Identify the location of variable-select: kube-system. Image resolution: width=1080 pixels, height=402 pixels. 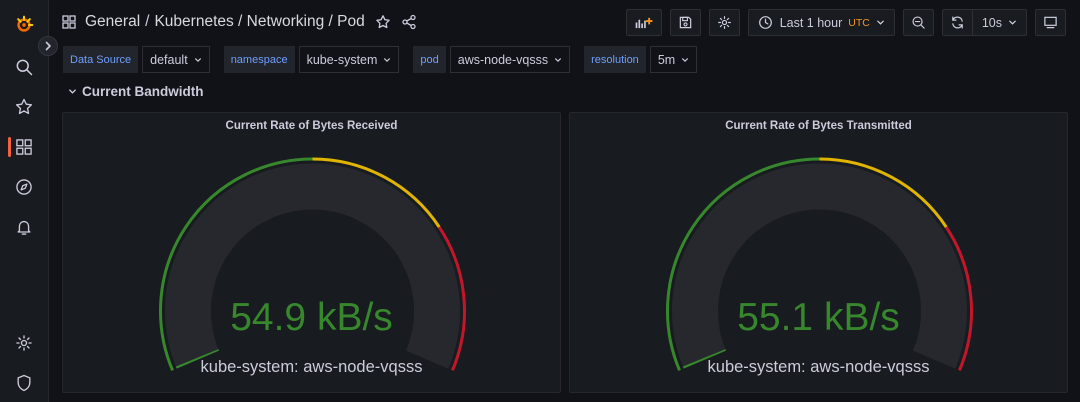
(349, 59).